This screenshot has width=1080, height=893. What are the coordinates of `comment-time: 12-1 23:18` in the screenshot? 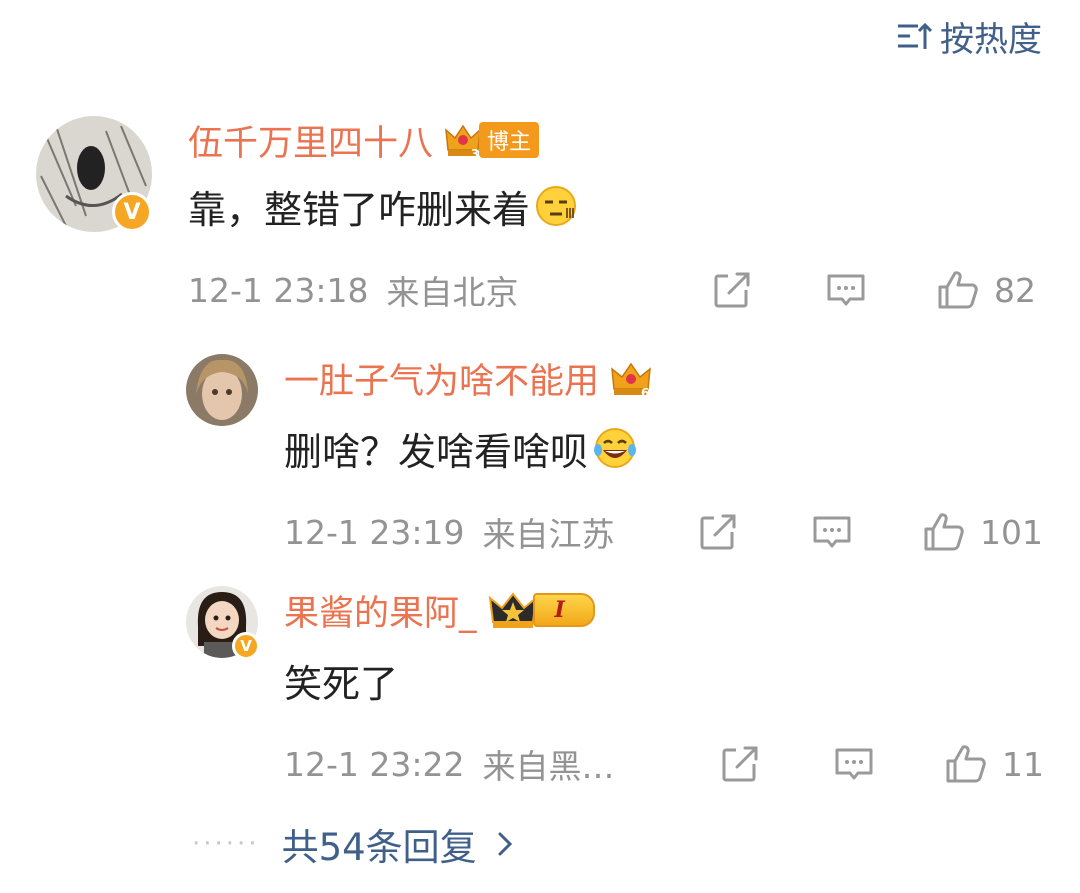 It's located at (278, 290).